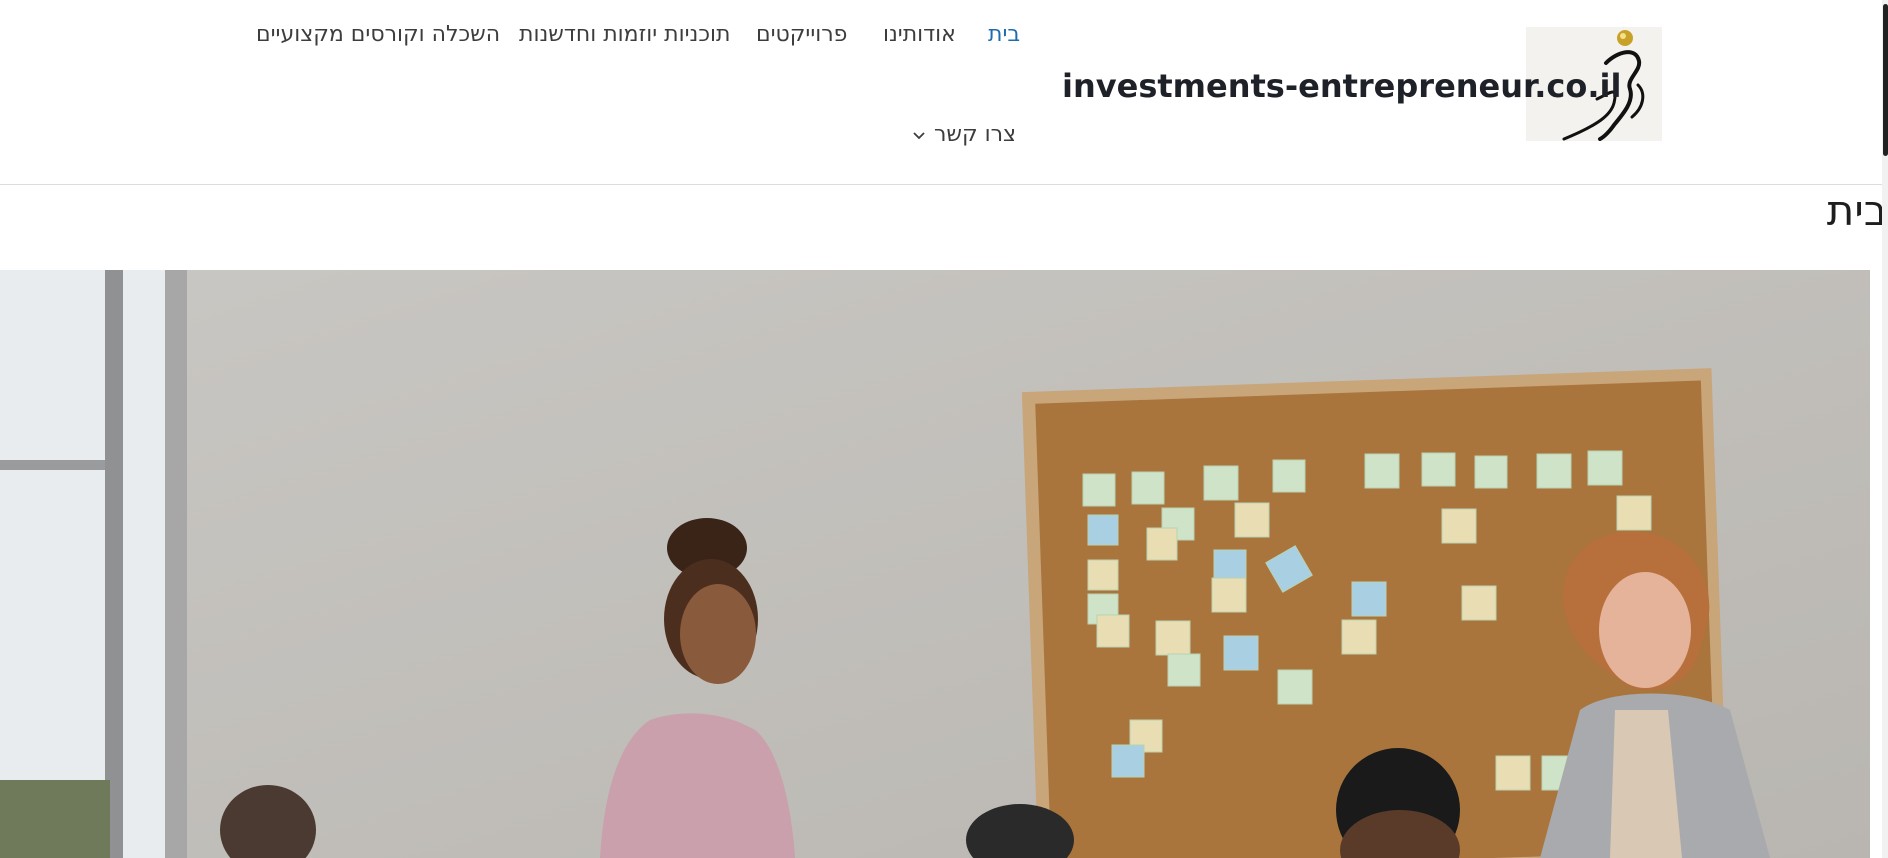 This screenshot has width=1888, height=858. Describe the element at coordinates (975, 134) in the screenshot. I see `contact-label: צרו קשר` at that location.